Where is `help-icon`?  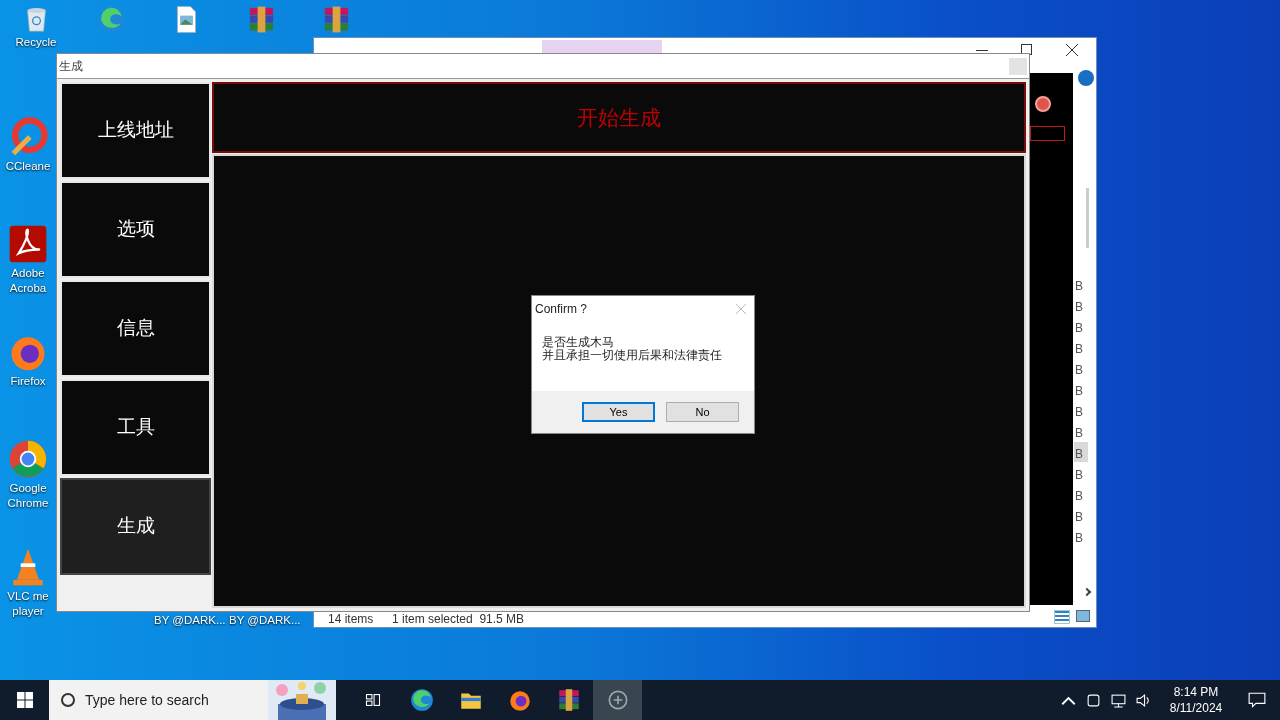
help-icon is located at coordinates (1086, 78).